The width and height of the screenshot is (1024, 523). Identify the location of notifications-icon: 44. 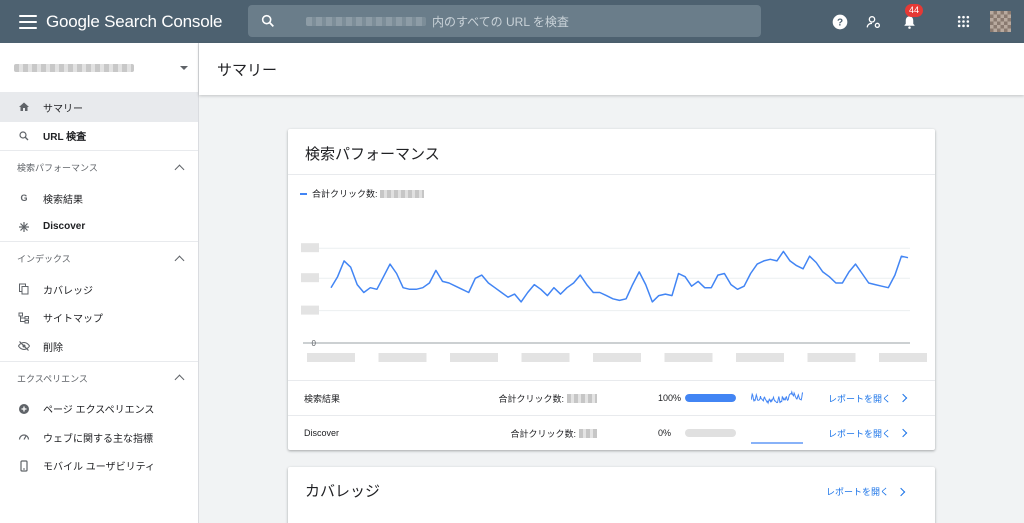
(912, 17).